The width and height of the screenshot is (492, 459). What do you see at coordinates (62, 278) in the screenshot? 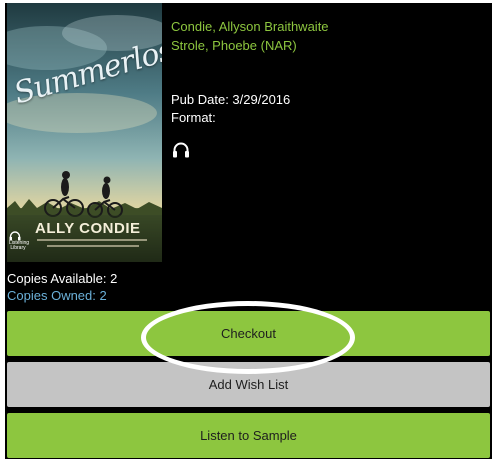
I see `copies-available: Copies Available: 2` at bounding box center [62, 278].